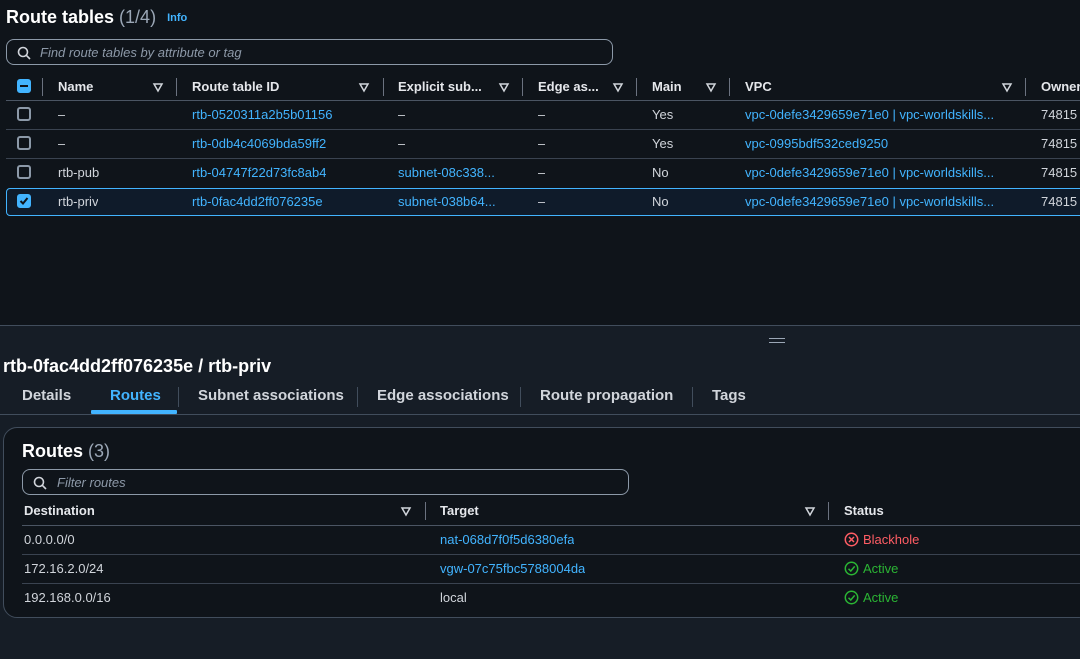  I want to click on cell-target: local, so click(453, 597).